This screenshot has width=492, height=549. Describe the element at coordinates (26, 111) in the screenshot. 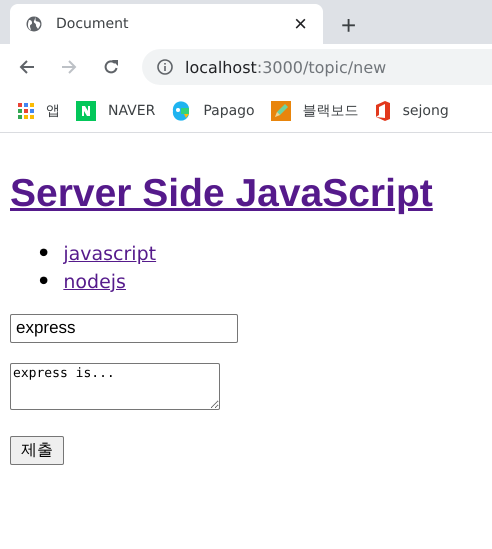

I see `apps-grid-icon` at that location.